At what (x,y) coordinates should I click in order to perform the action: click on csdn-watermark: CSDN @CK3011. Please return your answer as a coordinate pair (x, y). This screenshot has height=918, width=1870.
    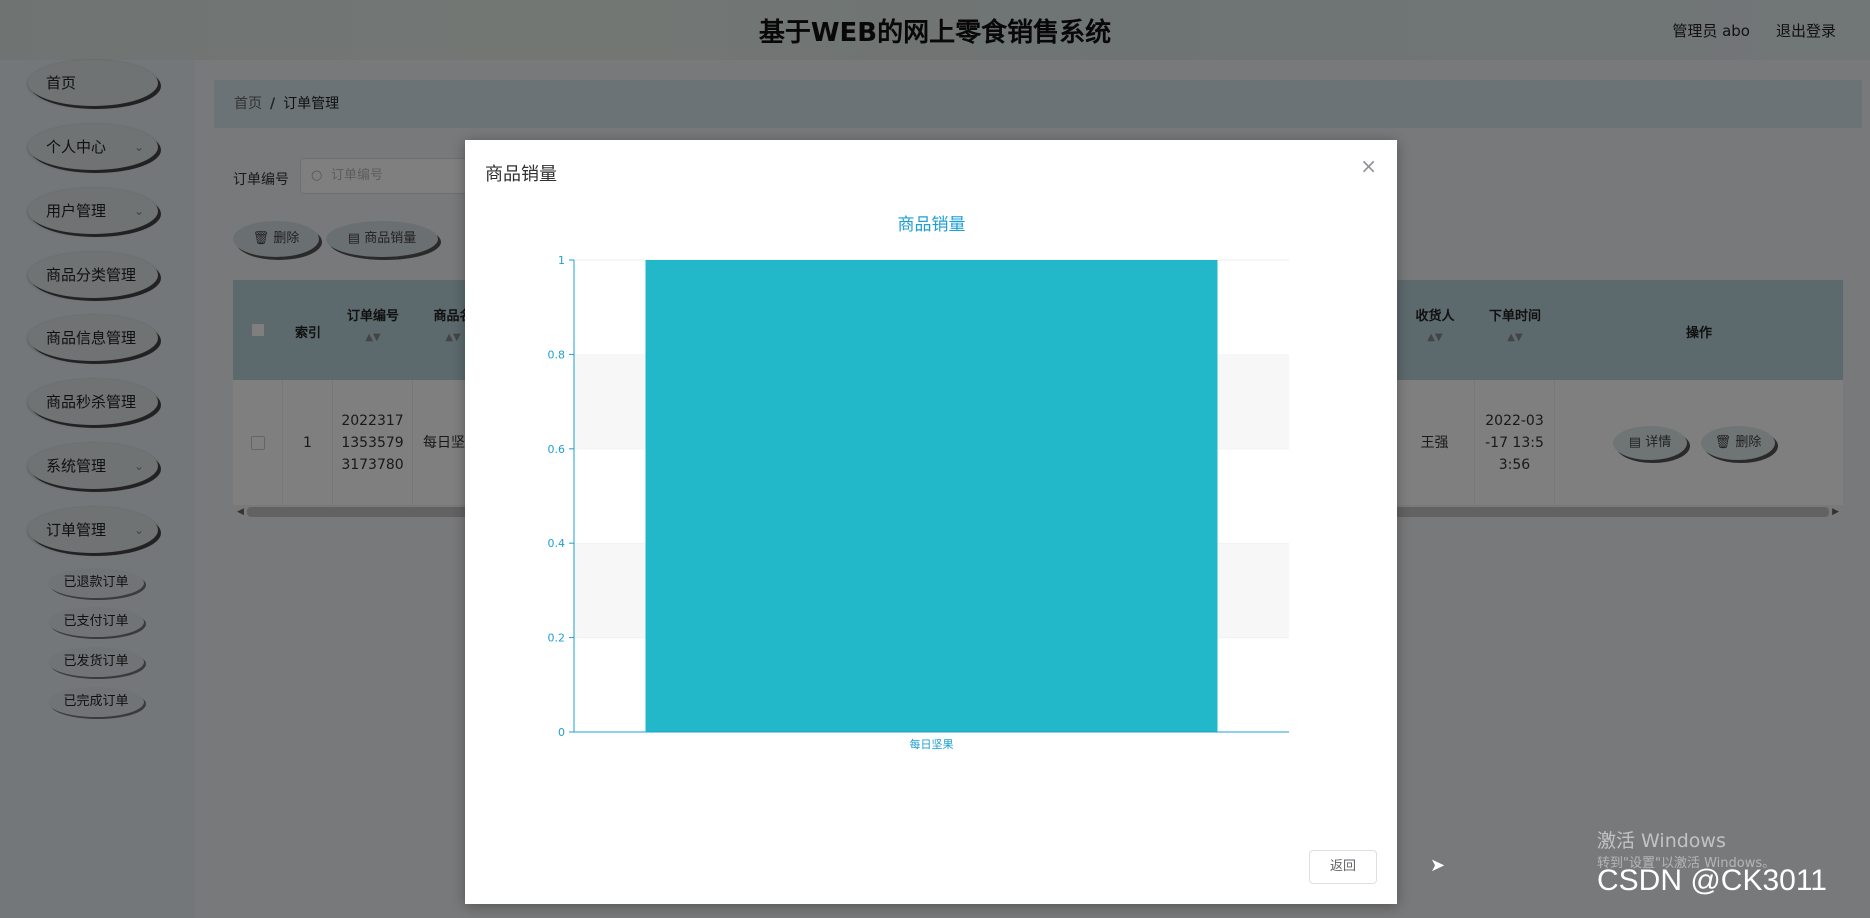
    Looking at the image, I should click on (1712, 880).